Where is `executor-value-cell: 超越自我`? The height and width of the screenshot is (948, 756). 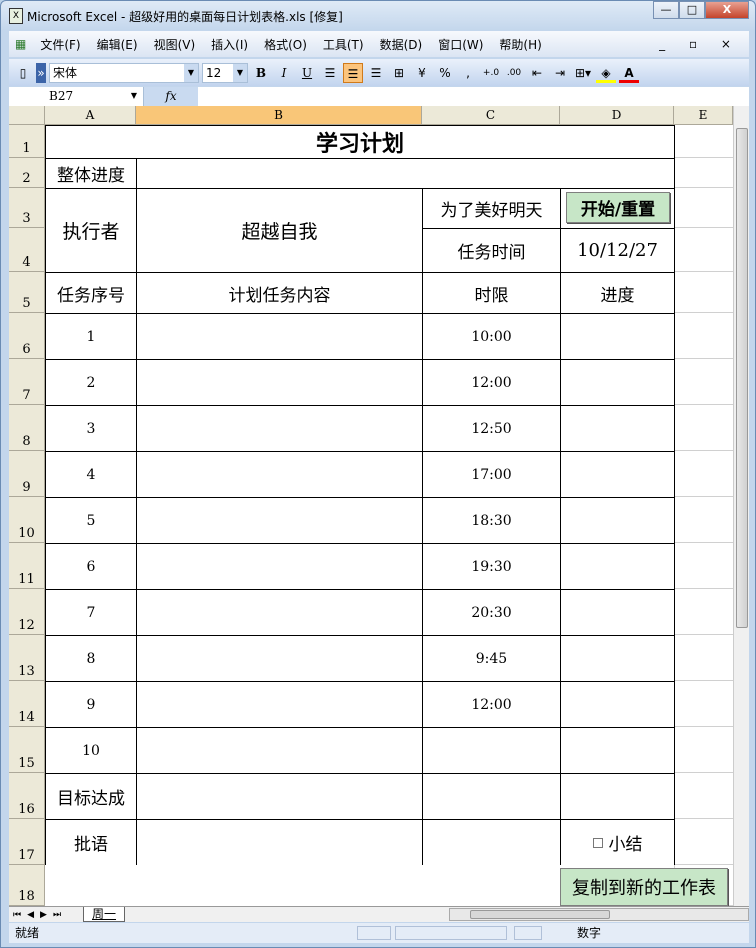
executor-value-cell: 超越自我 is located at coordinates (279, 230).